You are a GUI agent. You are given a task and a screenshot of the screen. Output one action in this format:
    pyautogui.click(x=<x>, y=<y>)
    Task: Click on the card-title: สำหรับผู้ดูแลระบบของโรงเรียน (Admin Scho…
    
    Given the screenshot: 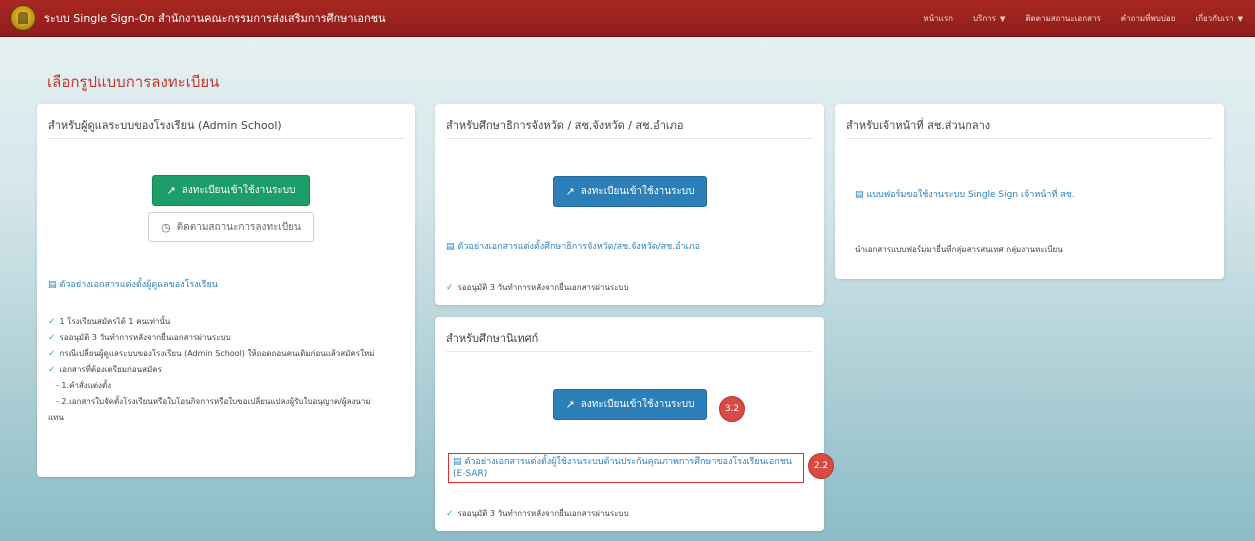 What is the action you would take?
    pyautogui.click(x=165, y=125)
    